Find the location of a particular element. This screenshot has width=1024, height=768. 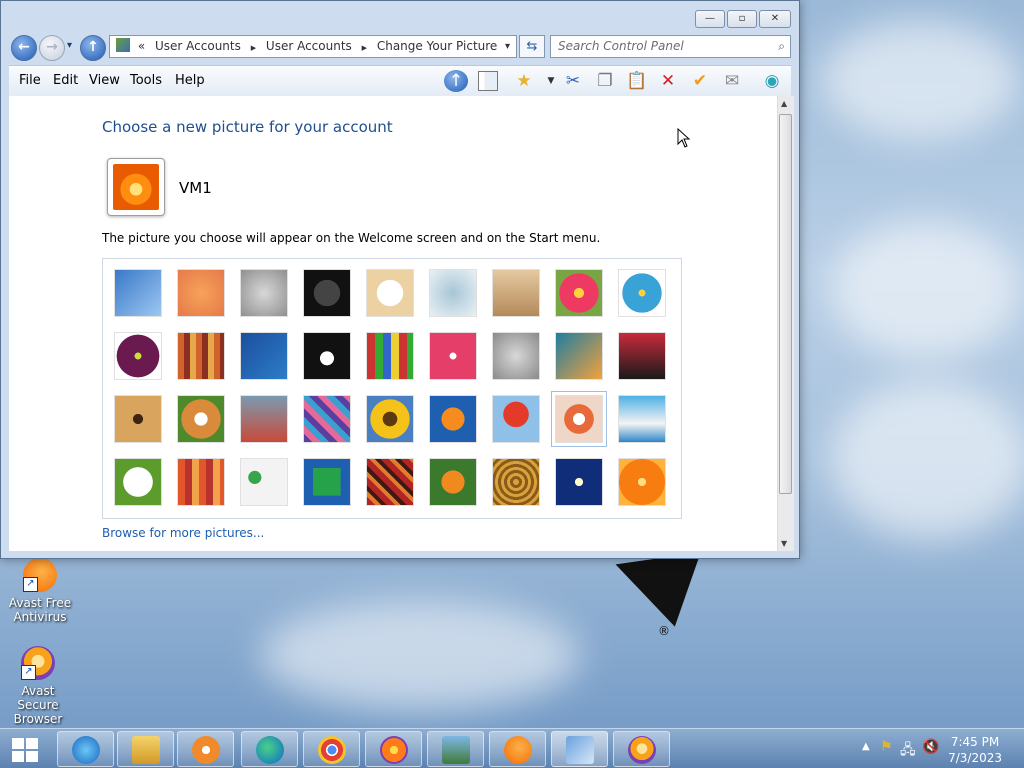

menu-edit: Edit is located at coordinates (65, 80).